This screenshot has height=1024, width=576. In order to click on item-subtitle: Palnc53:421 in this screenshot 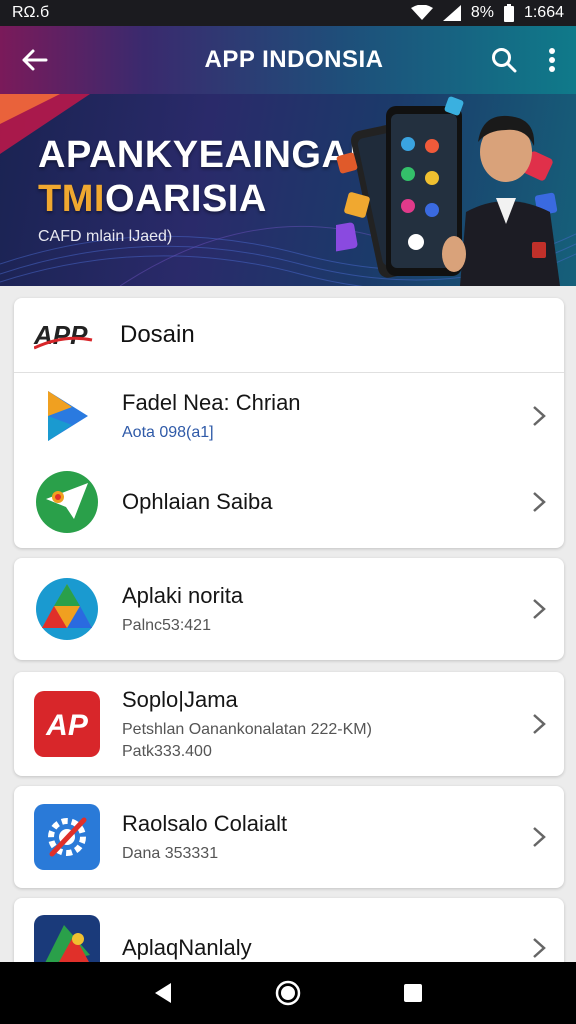, I will do `click(166, 625)`.